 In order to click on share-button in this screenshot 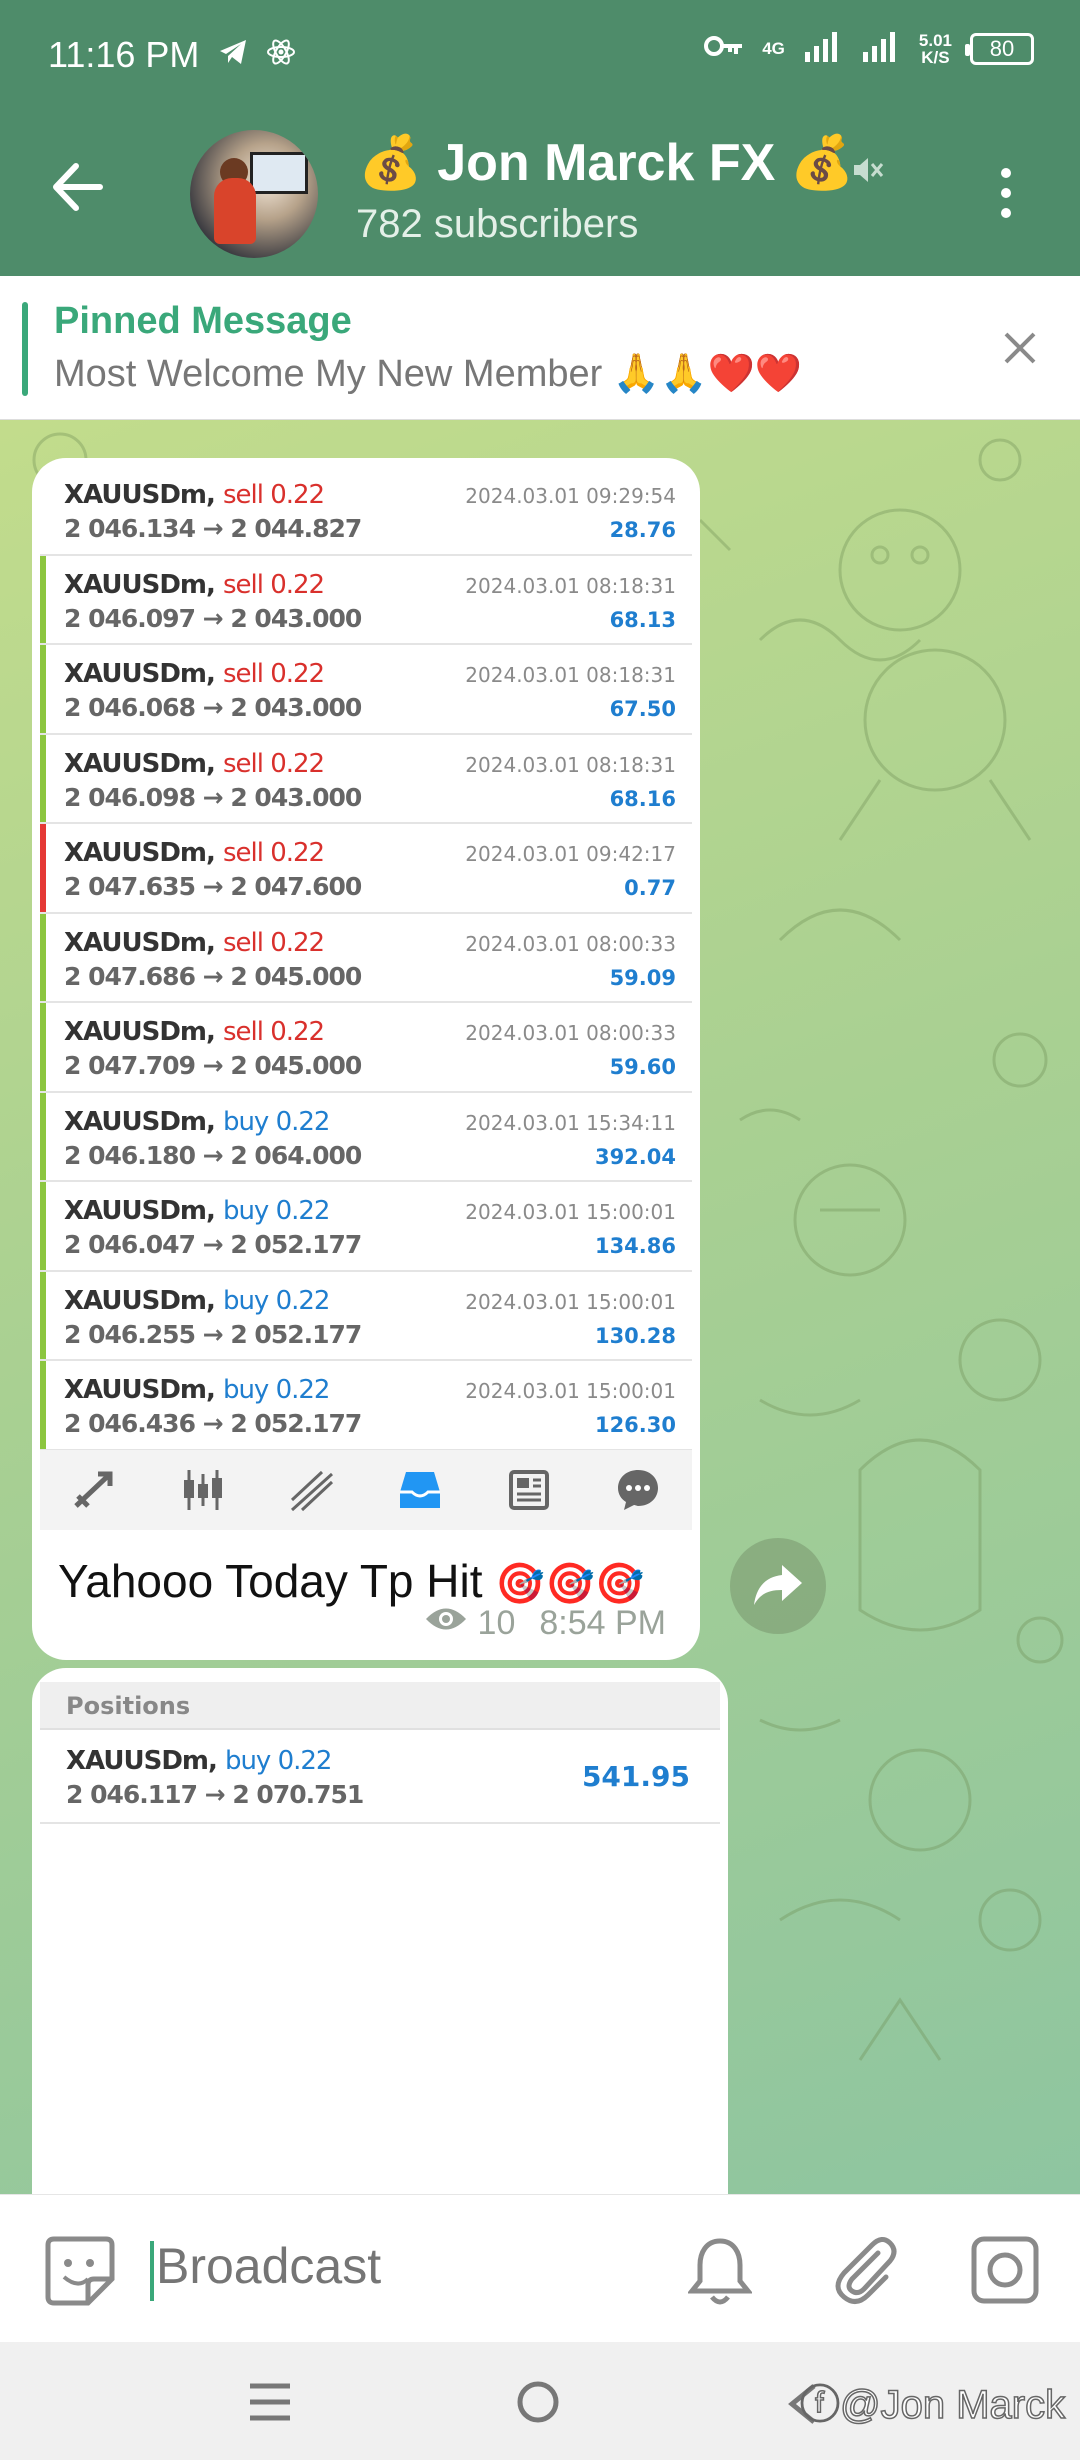, I will do `click(778, 1586)`.